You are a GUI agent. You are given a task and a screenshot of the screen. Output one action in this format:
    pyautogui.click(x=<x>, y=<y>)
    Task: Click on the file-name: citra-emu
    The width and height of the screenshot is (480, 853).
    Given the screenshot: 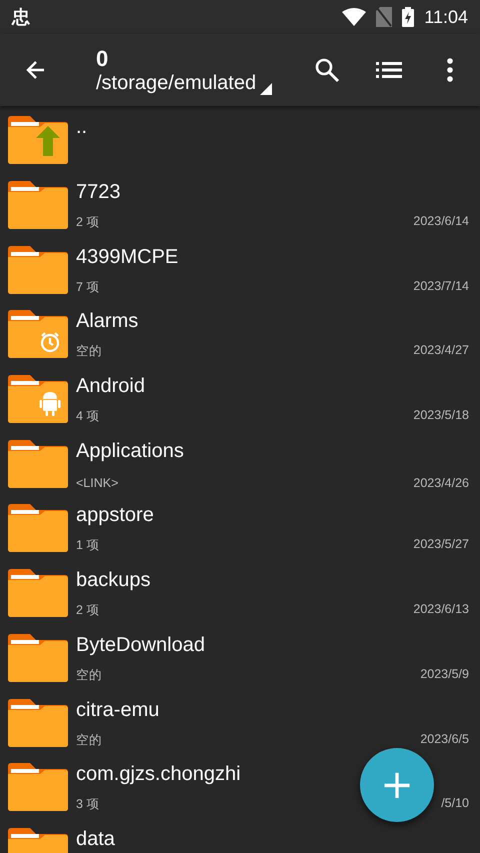 What is the action you would take?
    pyautogui.click(x=118, y=709)
    